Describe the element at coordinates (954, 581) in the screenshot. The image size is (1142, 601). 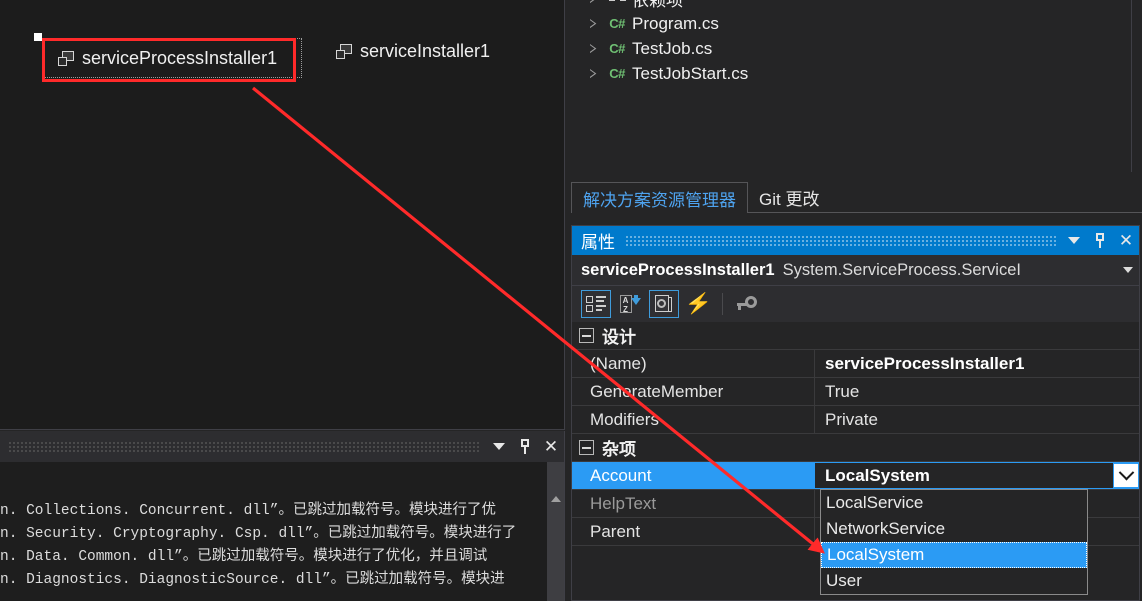
I see `dropdown-option-user: User` at that location.